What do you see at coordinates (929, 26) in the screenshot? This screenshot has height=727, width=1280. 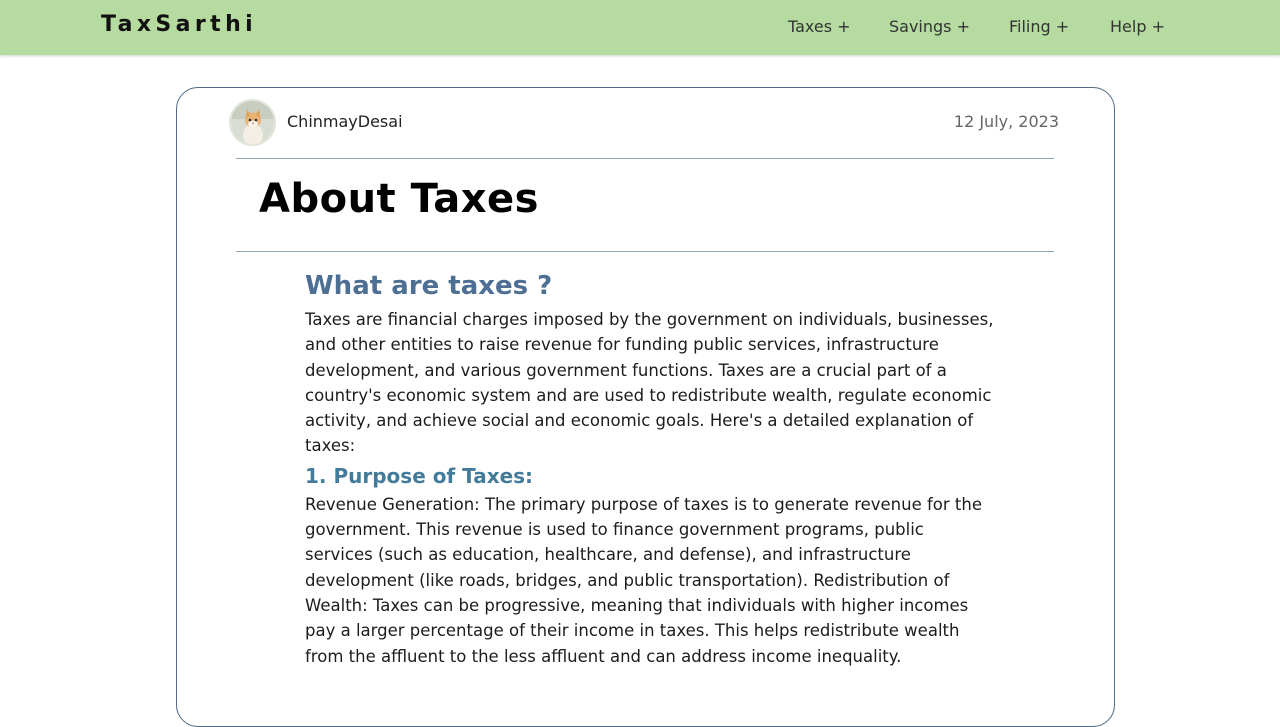 I see `nav-item-savings: Savings +` at bounding box center [929, 26].